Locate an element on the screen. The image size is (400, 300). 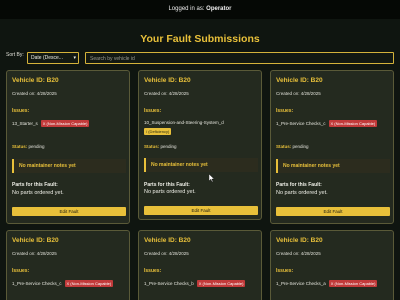
search-input: Search by vehicle id is located at coordinates (239, 58).